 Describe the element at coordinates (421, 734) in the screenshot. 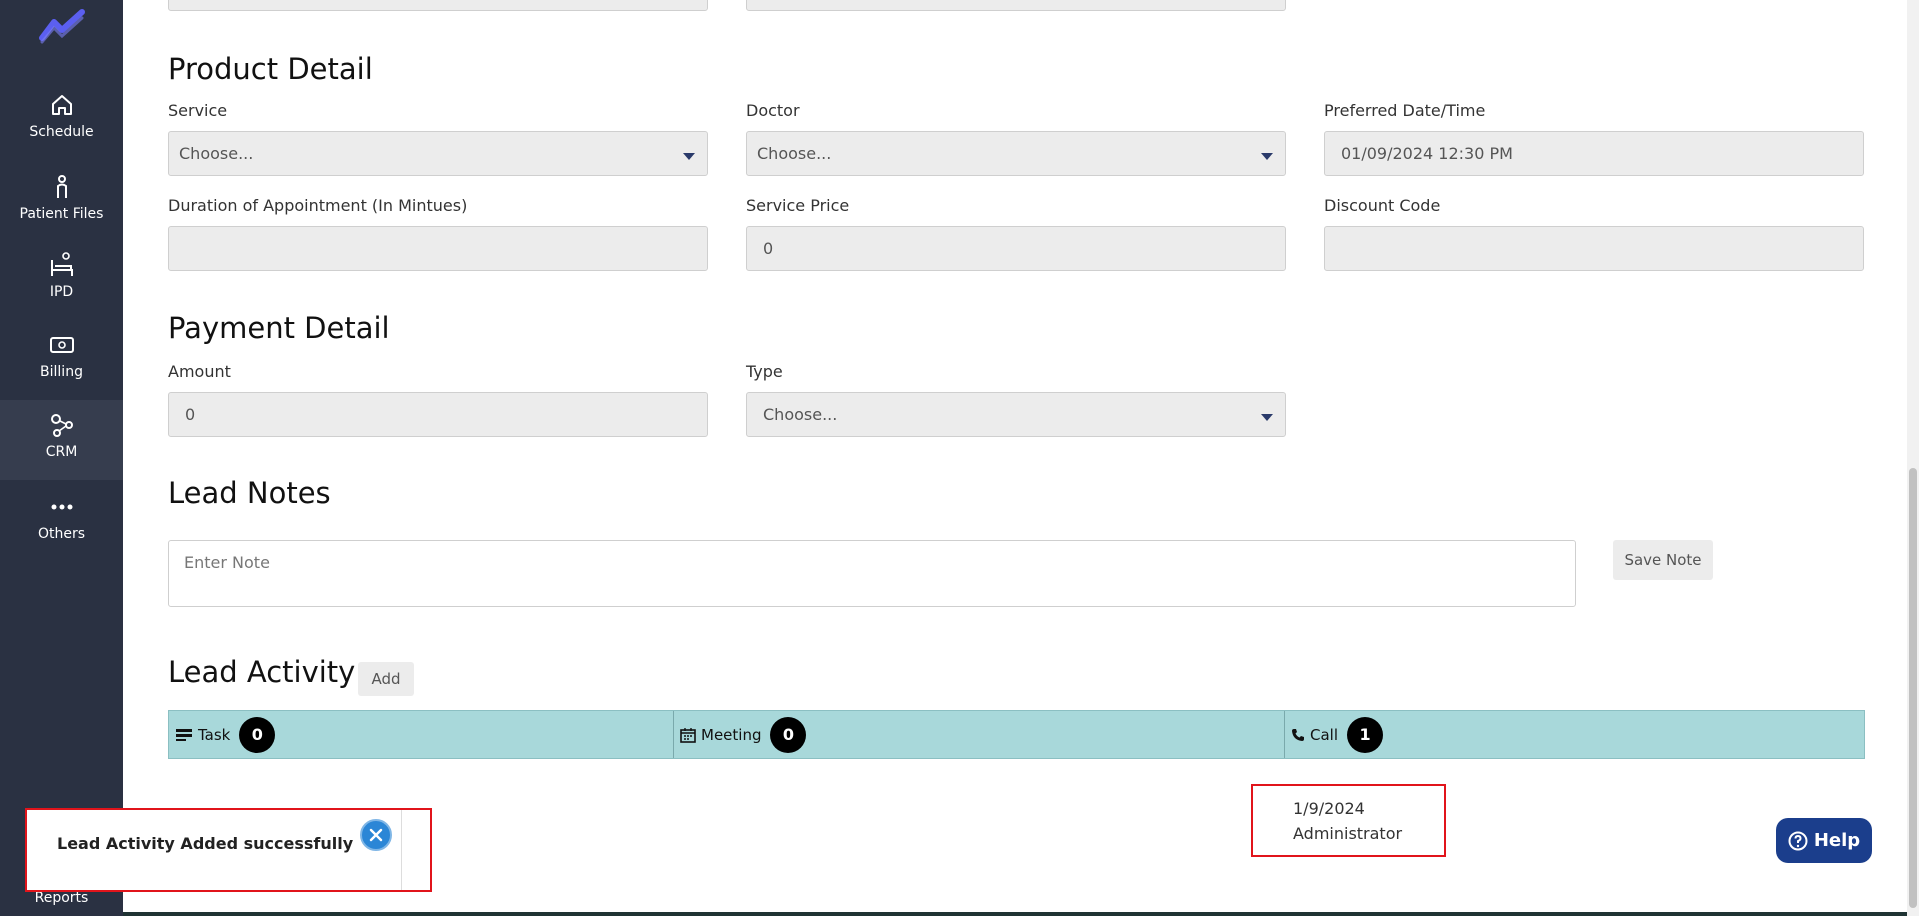

I see `tab-task: Task 0` at that location.